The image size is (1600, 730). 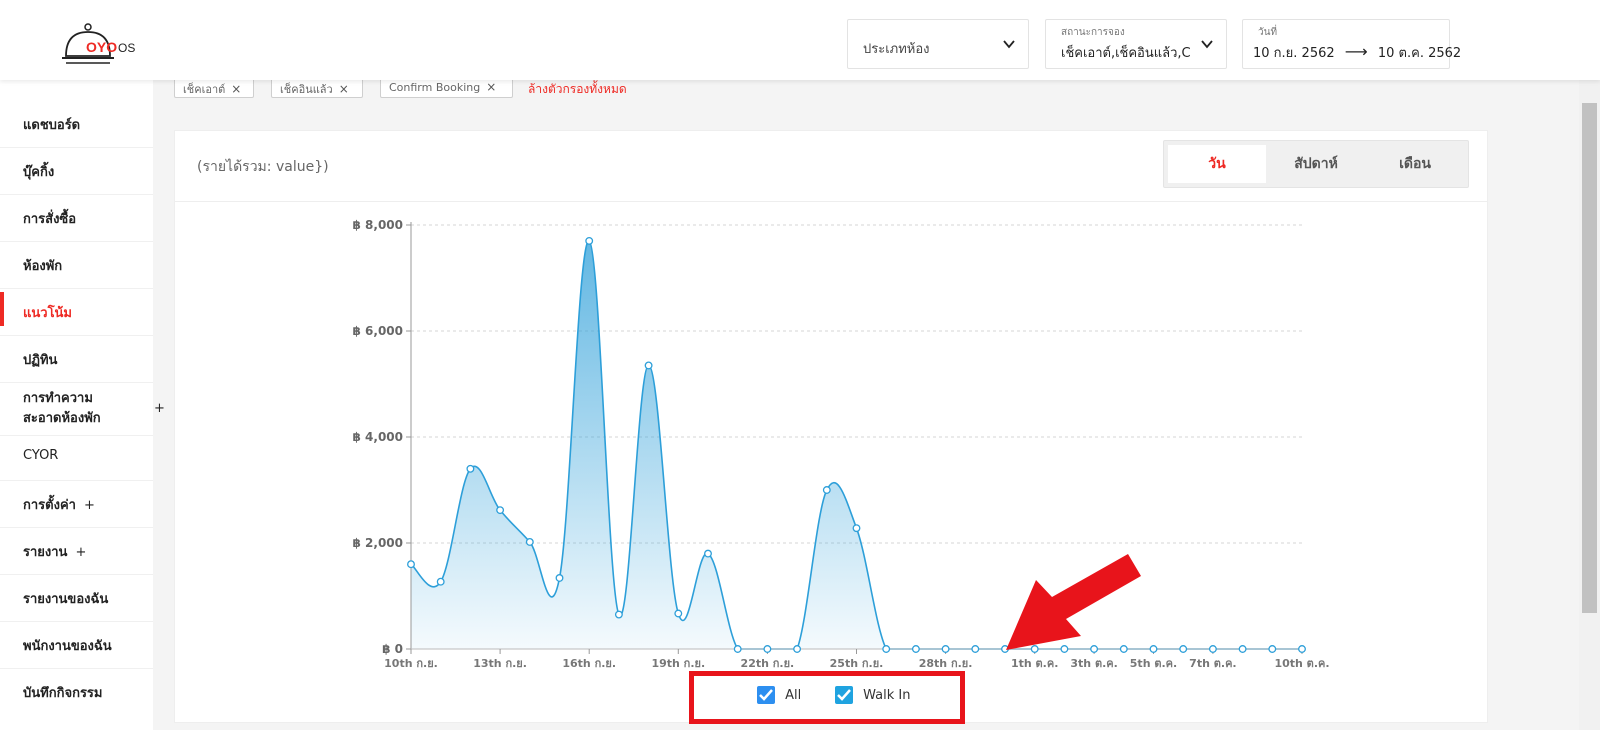 What do you see at coordinates (857, 663) in the screenshot?
I see `x-tick-label: 25th ก.ย.` at bounding box center [857, 663].